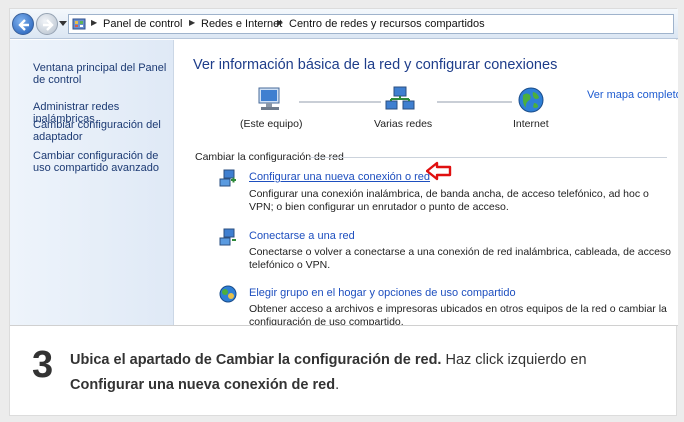 The height and width of the screenshot is (422, 684). What do you see at coordinates (514, 360) in the screenshot?
I see `caption-text: Haz click izquierdo en` at bounding box center [514, 360].